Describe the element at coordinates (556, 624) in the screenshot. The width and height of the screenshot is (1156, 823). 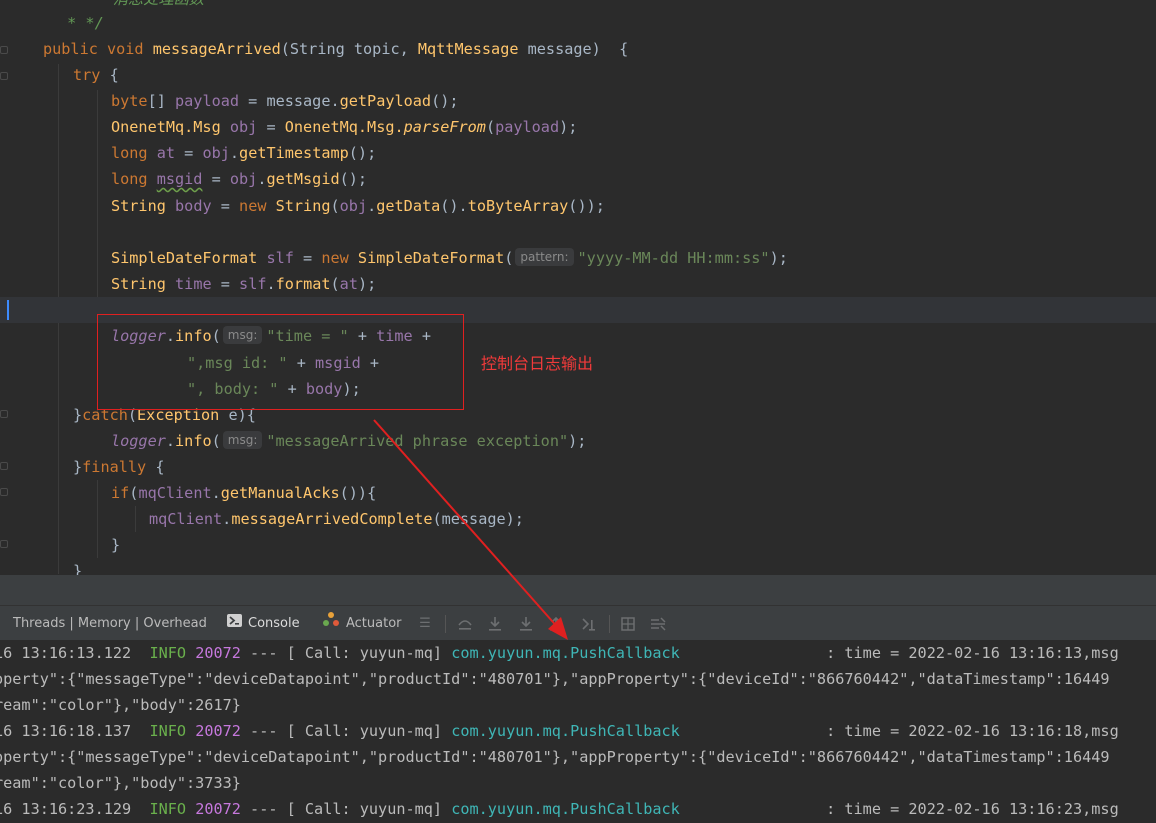
I see `step-out-icon` at that location.